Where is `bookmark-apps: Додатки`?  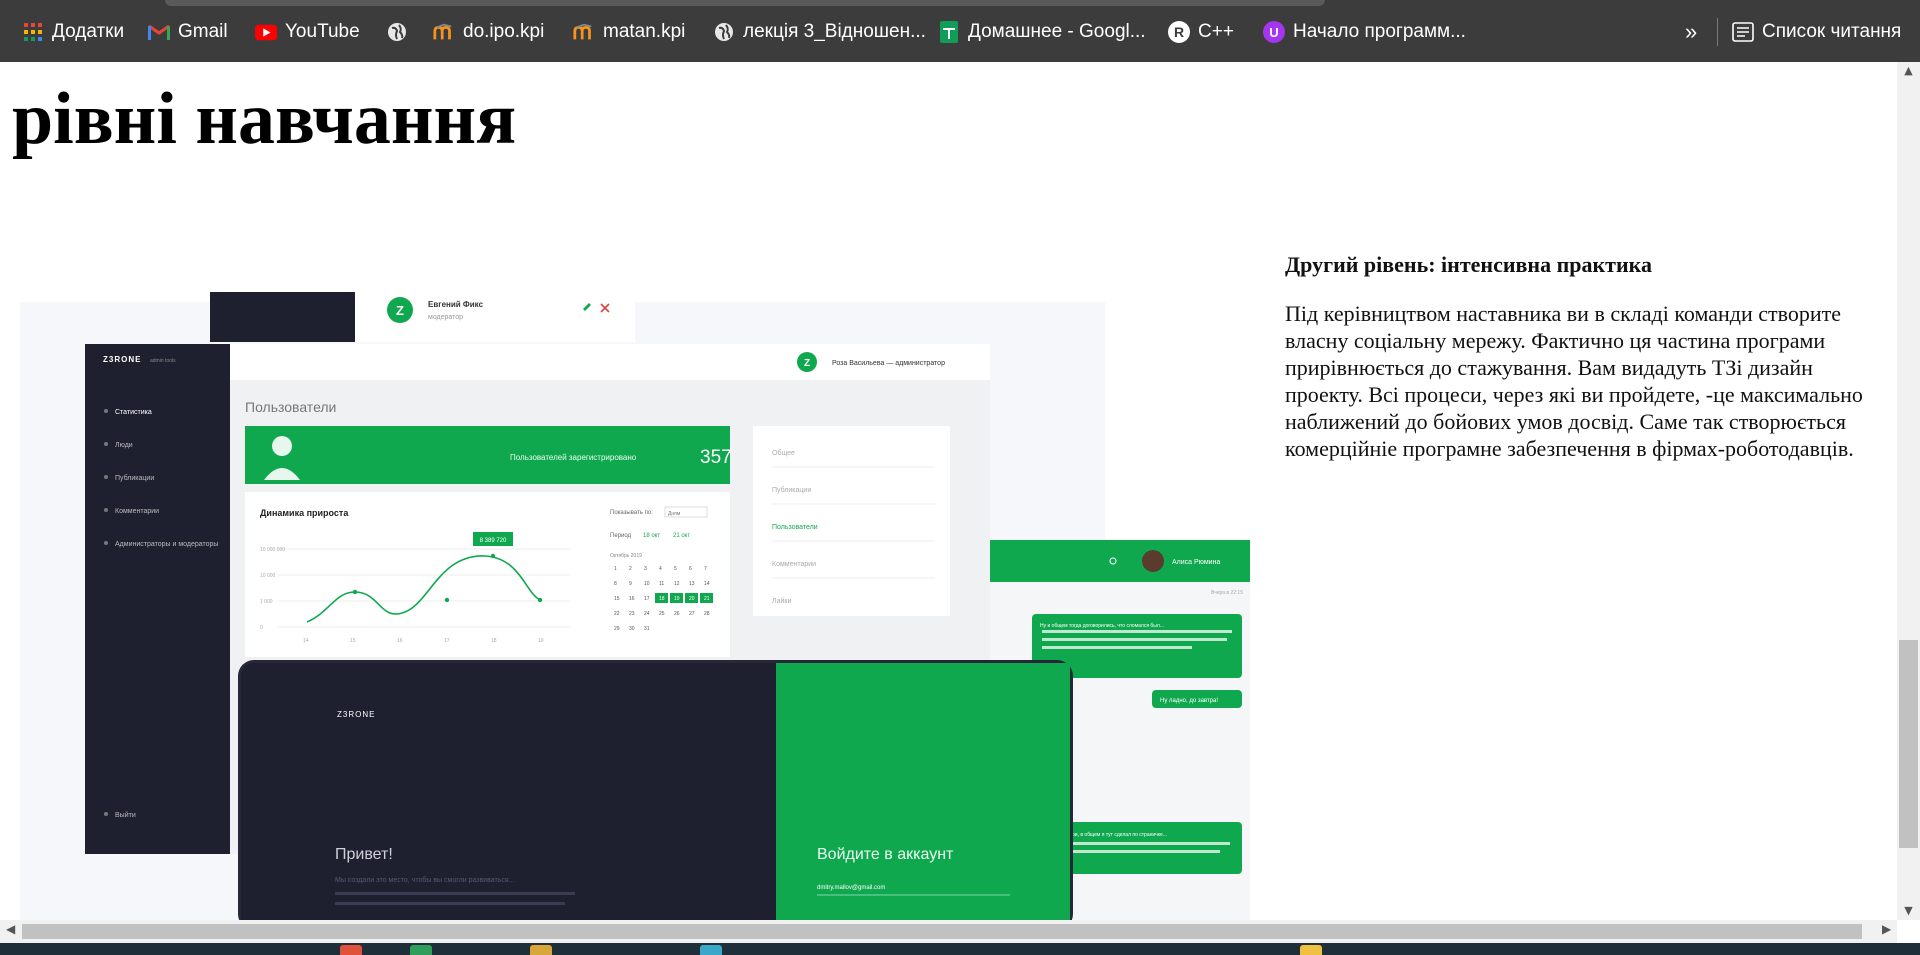 bookmark-apps: Додатки is located at coordinates (73, 32).